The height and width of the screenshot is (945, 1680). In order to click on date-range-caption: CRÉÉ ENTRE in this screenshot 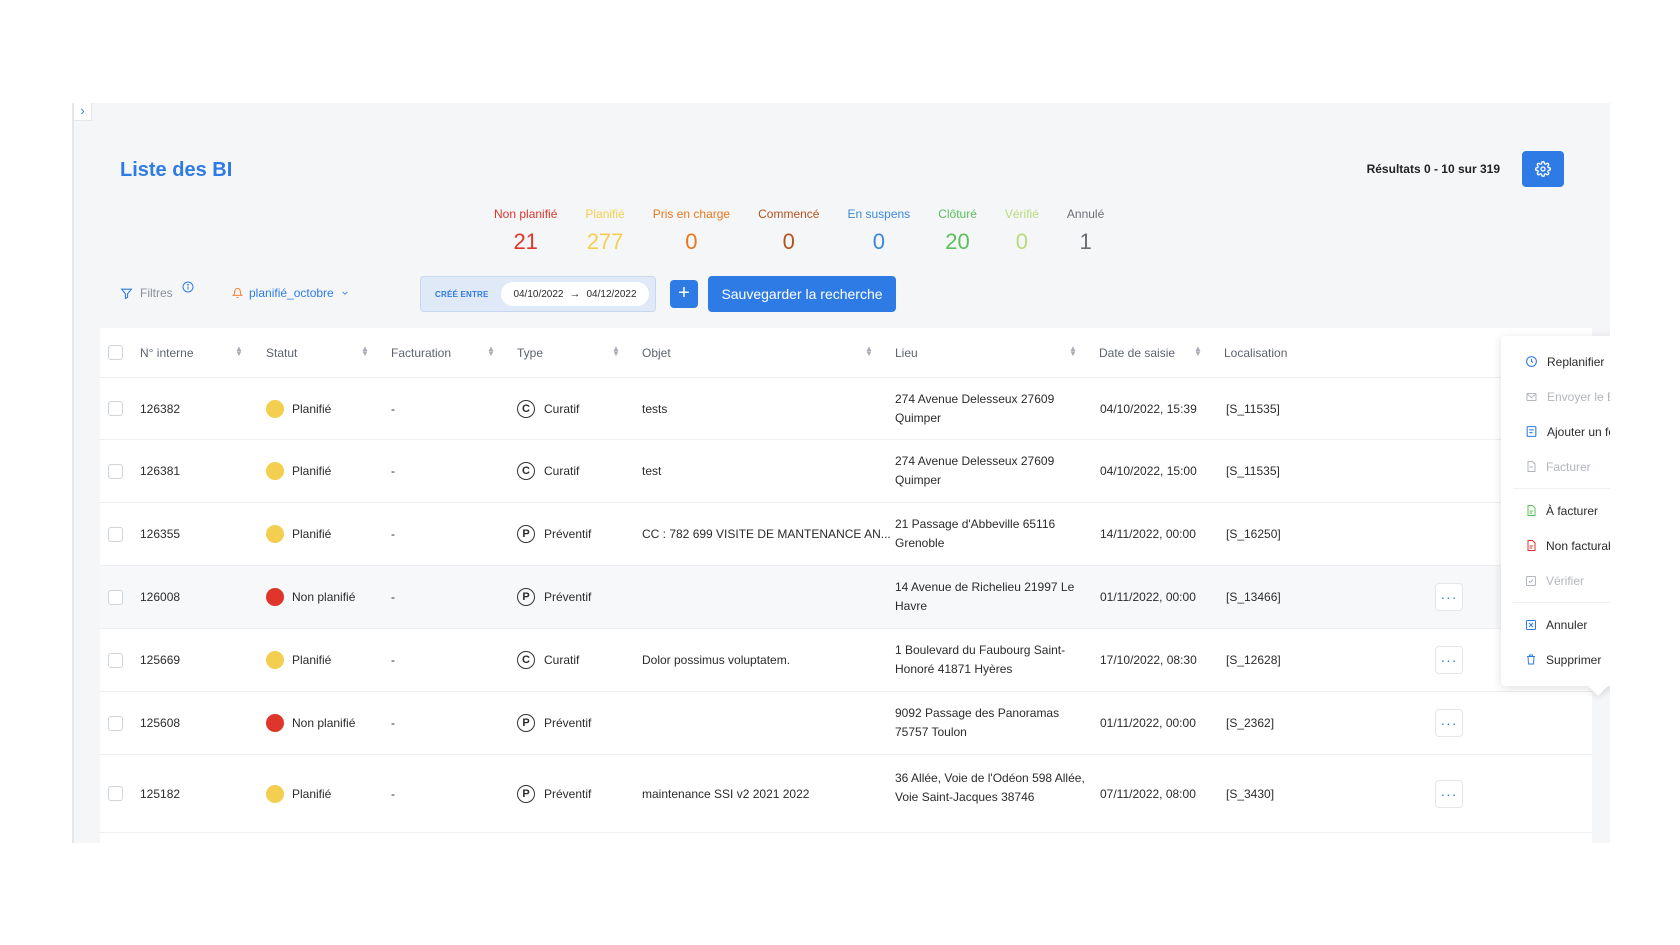, I will do `click(462, 294)`.